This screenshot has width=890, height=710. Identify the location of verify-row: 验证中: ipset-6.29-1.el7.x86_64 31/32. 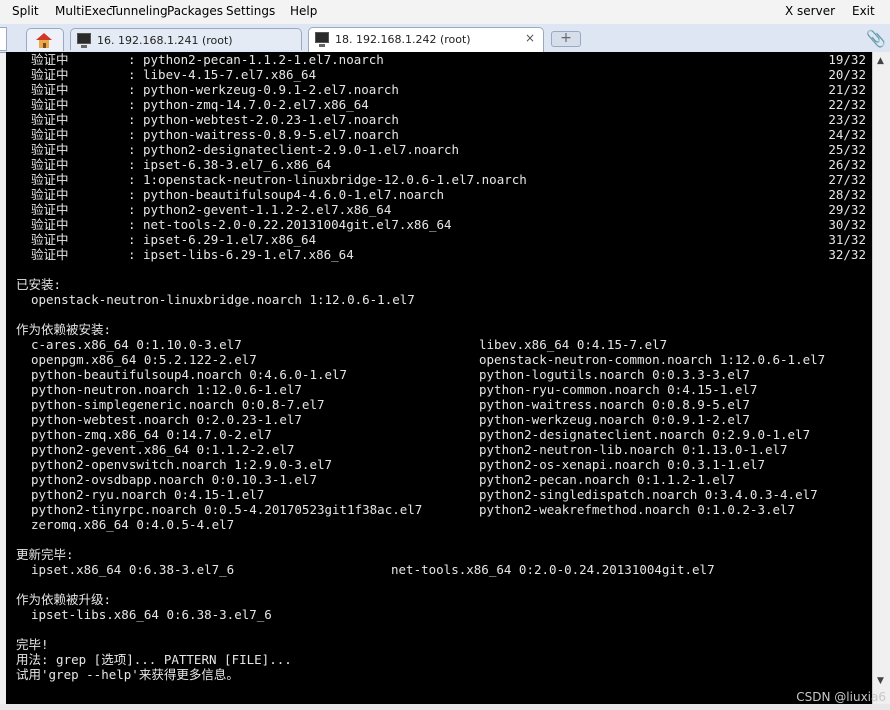
(448, 239).